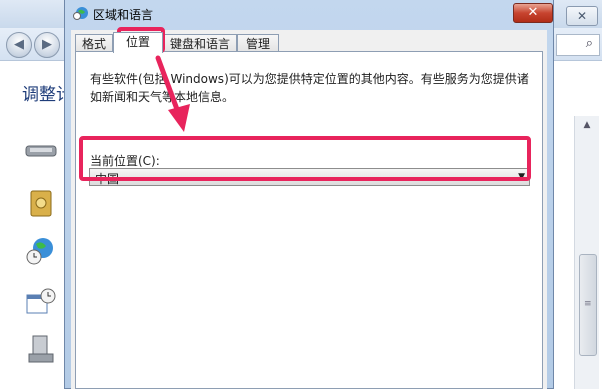 Image resolution: width=602 pixels, height=389 pixels. I want to click on vertical-scrollbar: ▲ ≡, so click(586, 252).